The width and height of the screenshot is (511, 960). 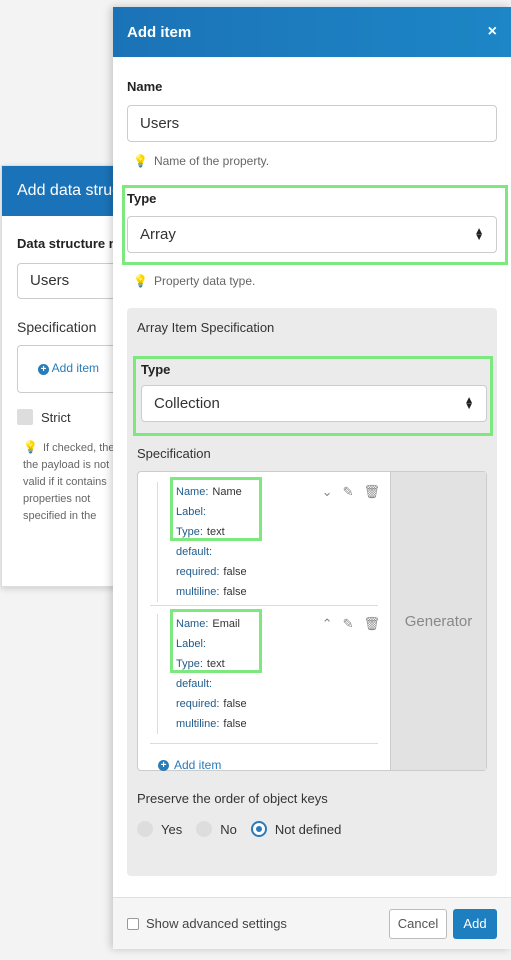 I want to click on preserve-radio-group: Yes No Not defined, so click(x=239, y=829).